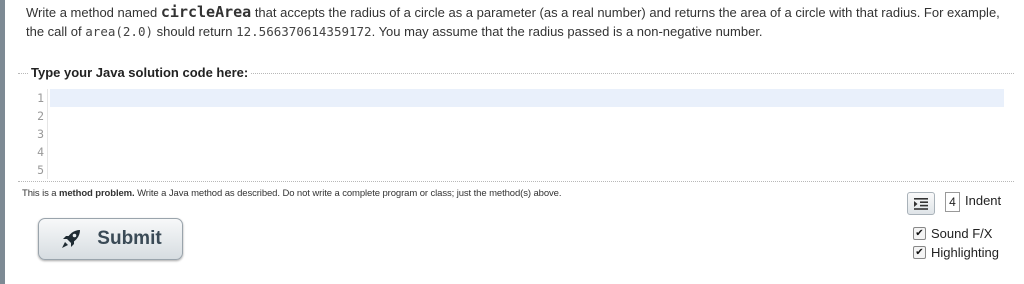  What do you see at coordinates (919, 233) in the screenshot?
I see `sound-fx-checkbox: ✔` at bounding box center [919, 233].